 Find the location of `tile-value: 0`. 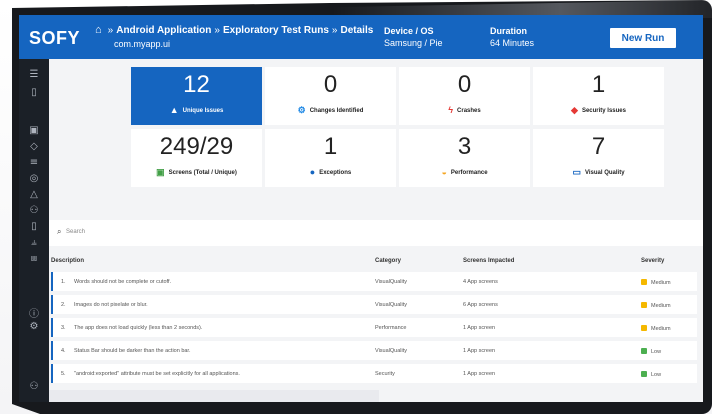

tile-value: 0 is located at coordinates (330, 84).